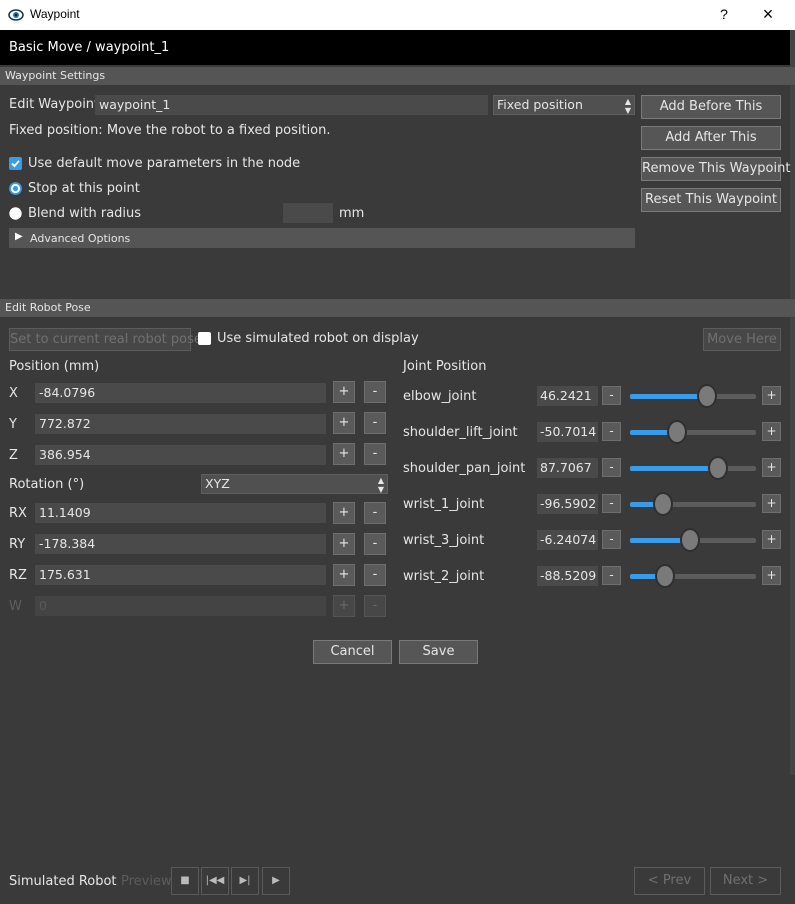  What do you see at coordinates (146, 881) in the screenshot?
I see `preview-label: Preview` at bounding box center [146, 881].